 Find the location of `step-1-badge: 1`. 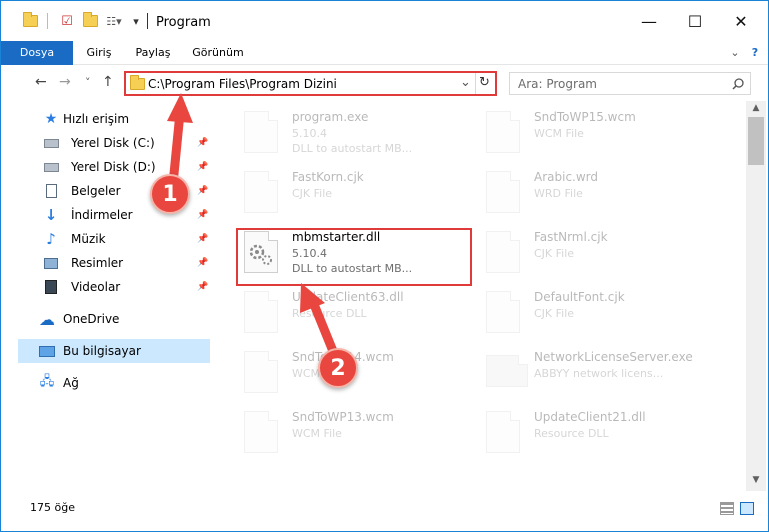

step-1-badge: 1 is located at coordinates (170, 194).